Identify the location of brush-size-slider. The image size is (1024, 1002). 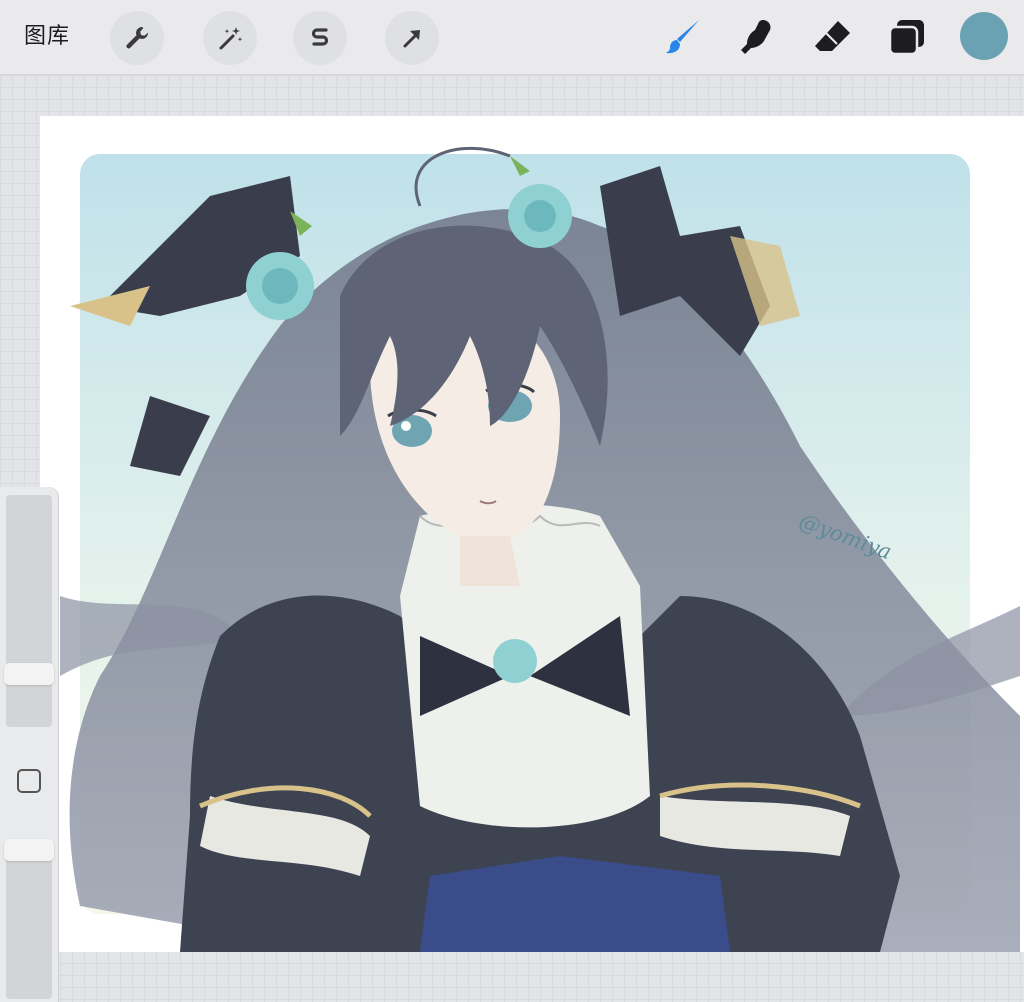
(29, 611).